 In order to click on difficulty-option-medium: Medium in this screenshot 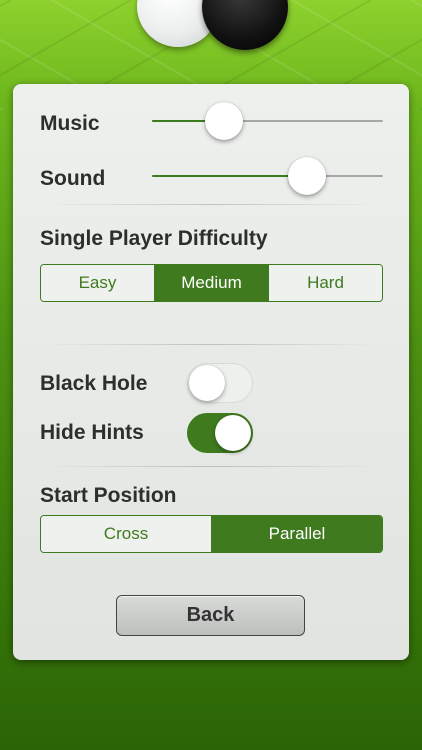, I will do `click(211, 283)`.